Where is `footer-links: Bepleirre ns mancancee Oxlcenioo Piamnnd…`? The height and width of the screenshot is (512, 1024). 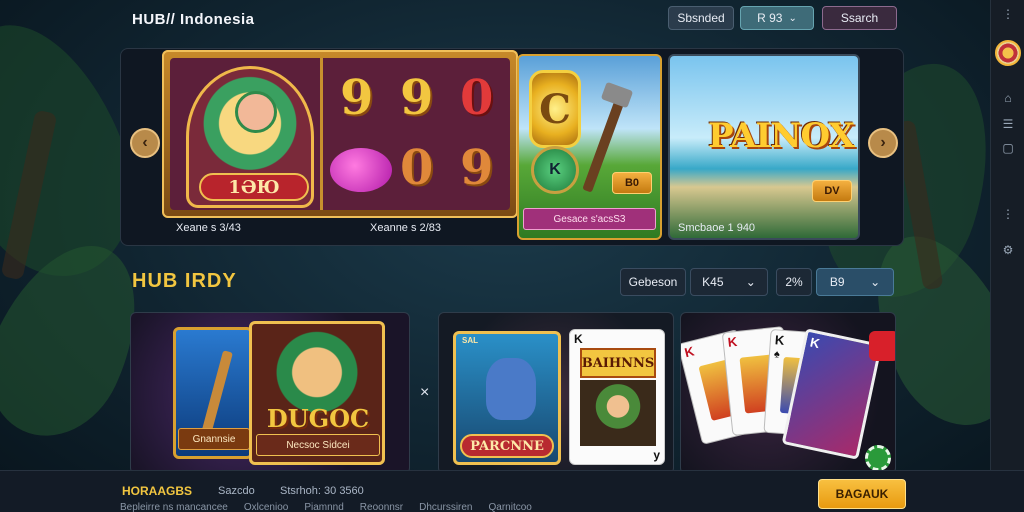 footer-links: Bepleirre ns mancancee Oxlcenioo Piamnnd… is located at coordinates (400, 506).